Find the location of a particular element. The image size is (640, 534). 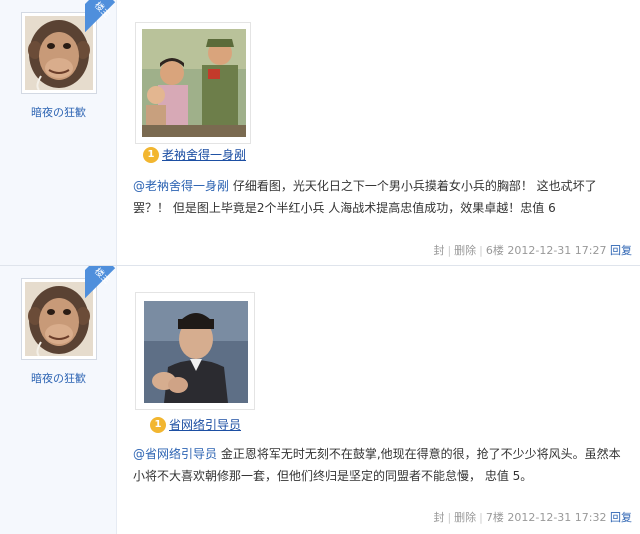

post-body-line2: 小将不大喜欢朝修那一套，但他们终归是坚定的同盟者不能怠慢， 忠值 5。 is located at coordinates (333, 476).